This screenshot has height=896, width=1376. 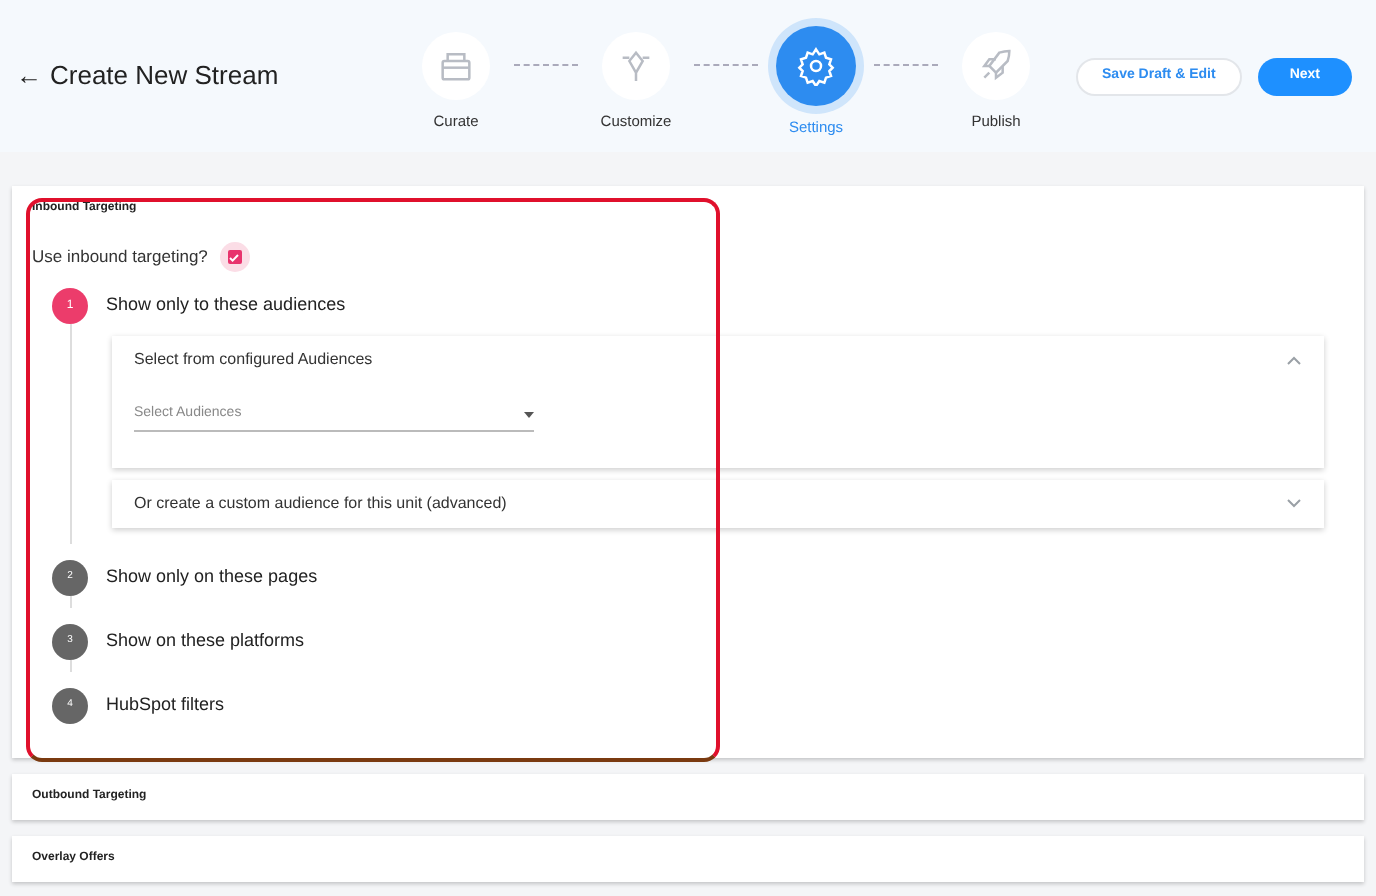 What do you see at coordinates (1294, 360) in the screenshot?
I see `chevron-up-icon` at bounding box center [1294, 360].